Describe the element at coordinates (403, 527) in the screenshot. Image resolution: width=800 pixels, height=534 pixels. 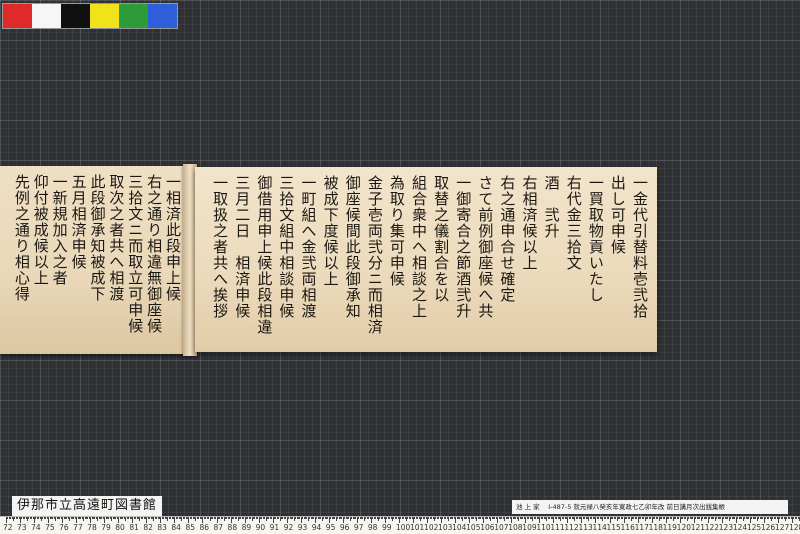
I see `ruler-number: 100` at that location.